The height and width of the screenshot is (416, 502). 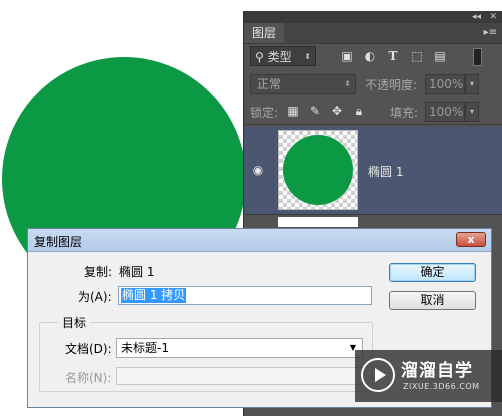 I want to click on layer-thumbnail, so click(x=318, y=170).